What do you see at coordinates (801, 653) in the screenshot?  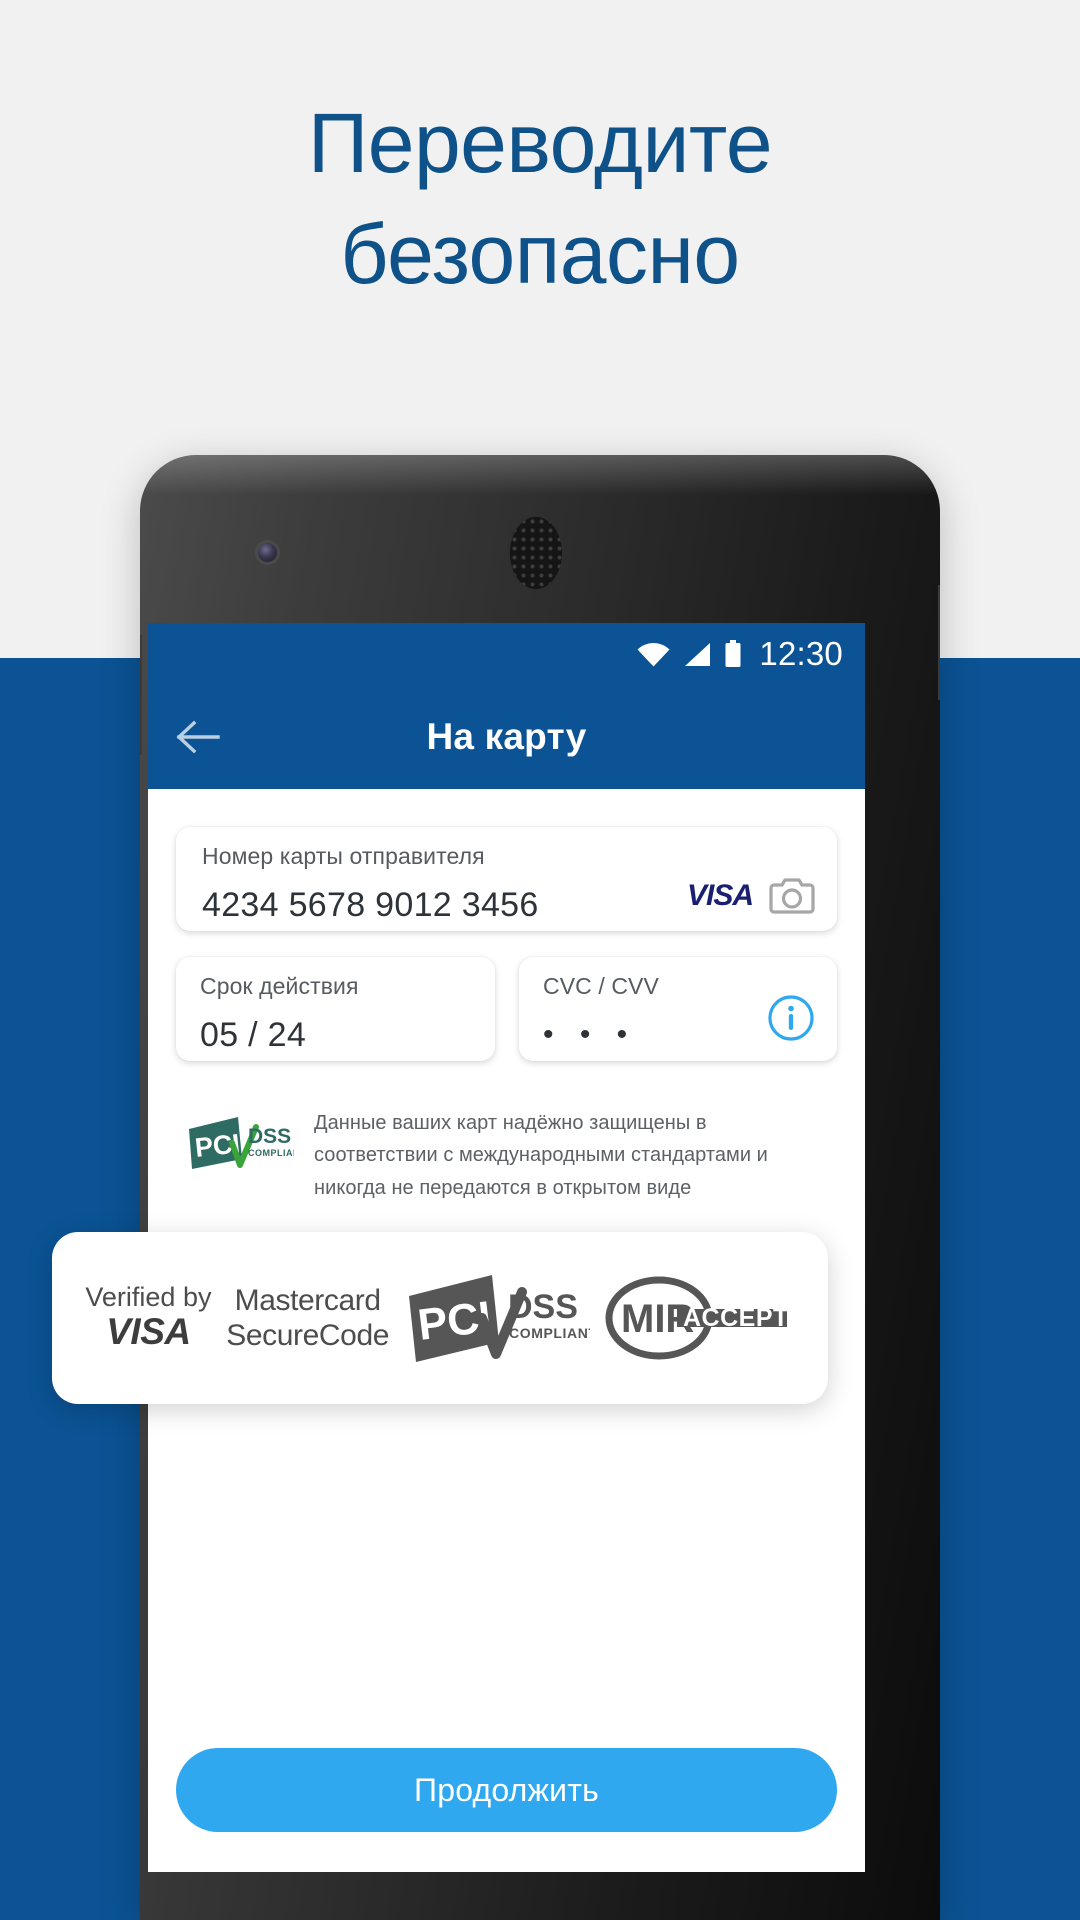 I see `status-bar-clock: 12:30` at bounding box center [801, 653].